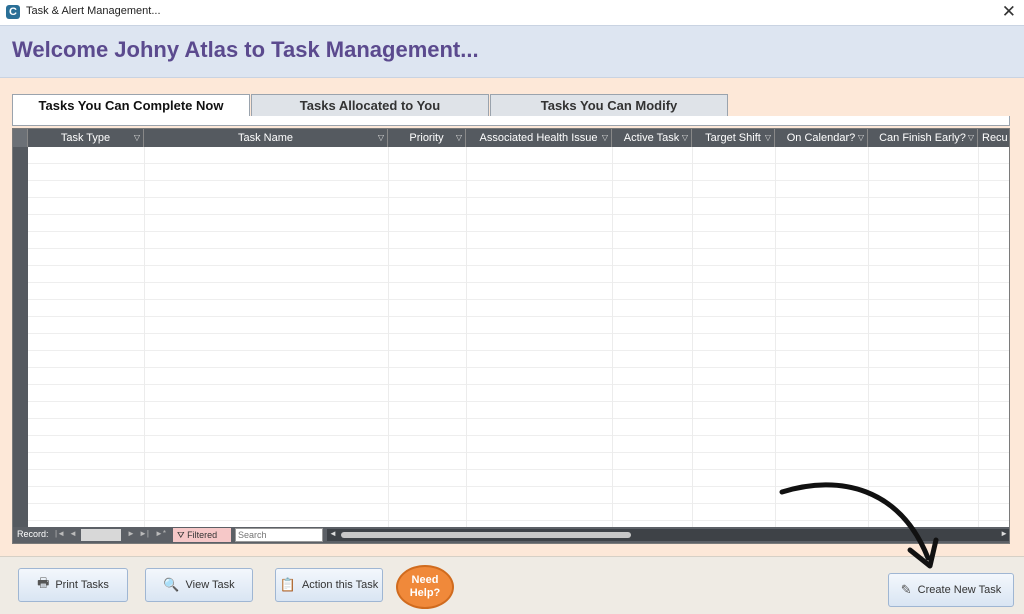 This screenshot has height=614, width=1024. Describe the element at coordinates (160, 533) in the screenshot. I see `new-record-button: ►*` at that location.